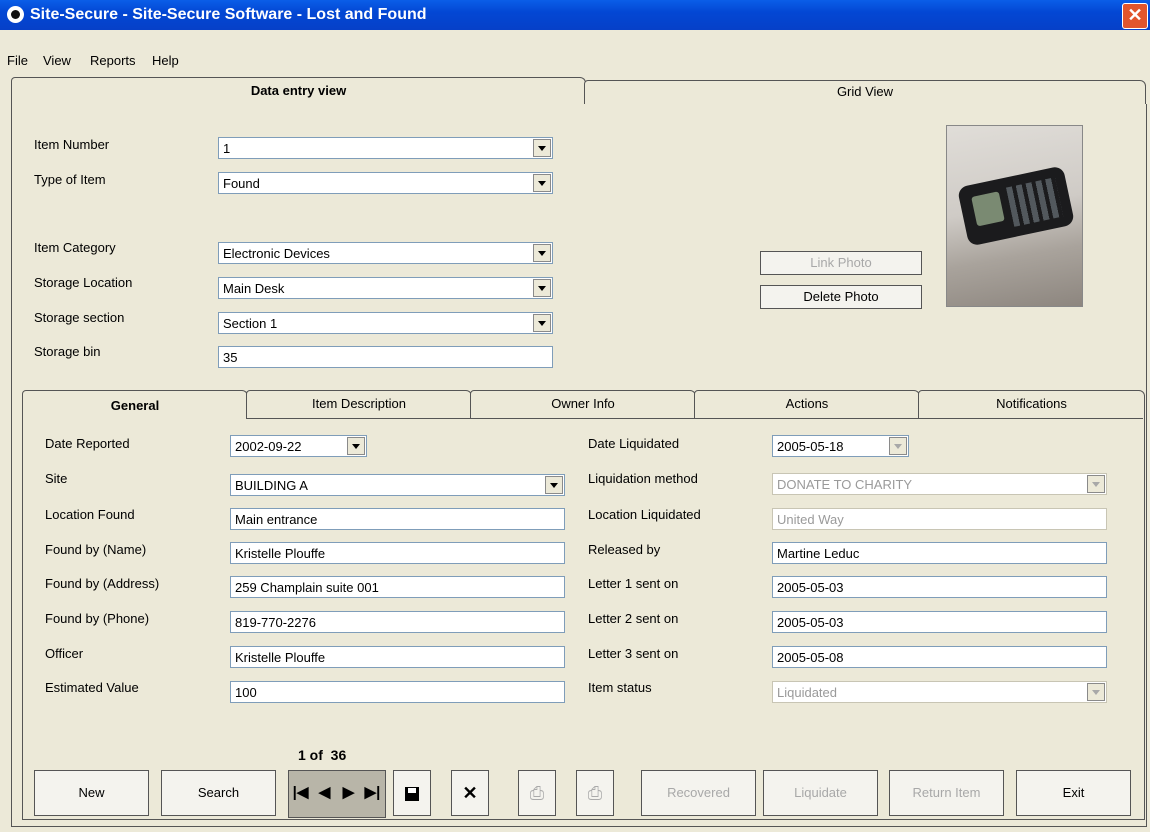 This screenshot has width=1150, height=832. Describe the element at coordinates (624, 549) in the screenshot. I see `released-by-label: Released by` at that location.